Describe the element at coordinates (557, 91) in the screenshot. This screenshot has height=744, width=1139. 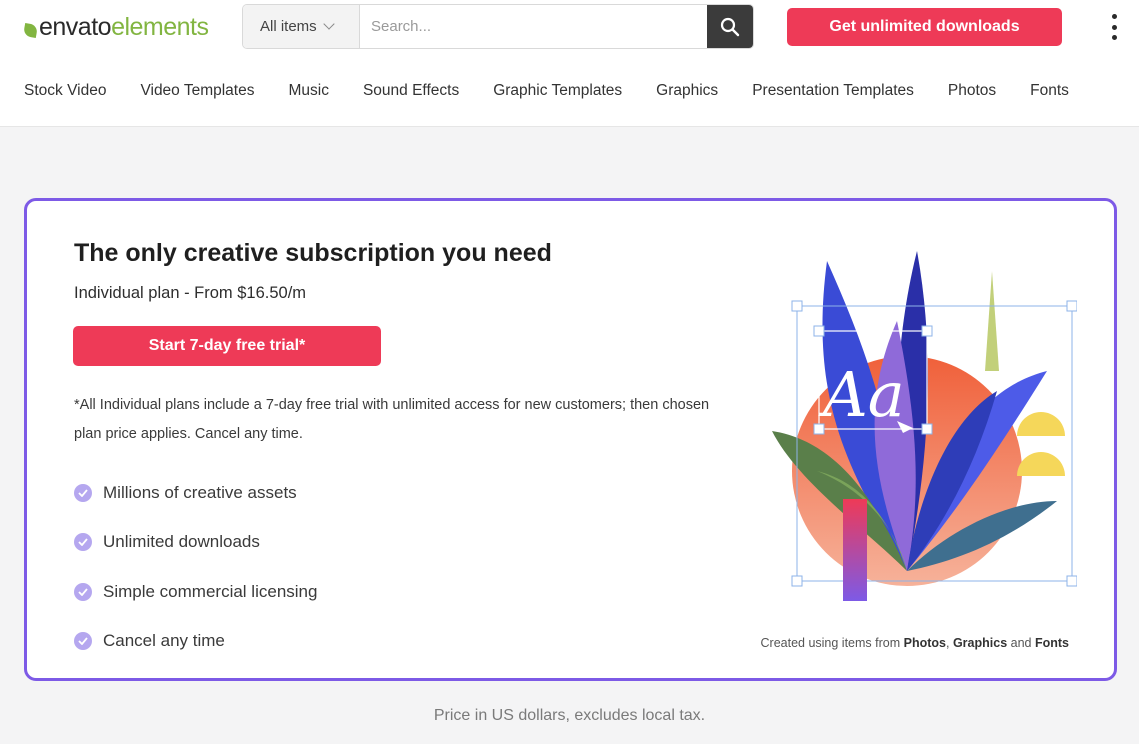
I see `nav-item-graphic-templates: Graphic Templates` at that location.